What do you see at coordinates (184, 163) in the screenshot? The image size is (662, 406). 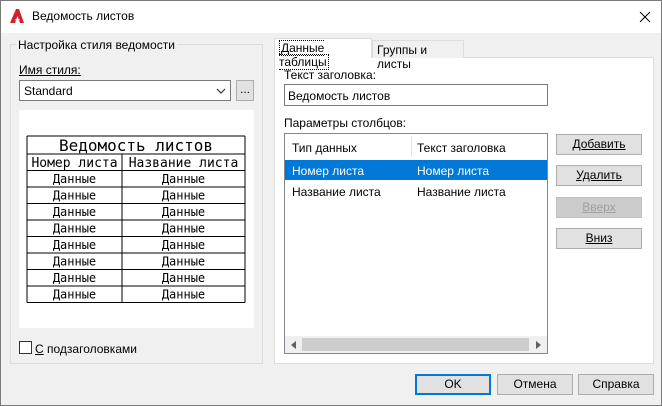 I see `preview-header-cell: Название листа` at bounding box center [184, 163].